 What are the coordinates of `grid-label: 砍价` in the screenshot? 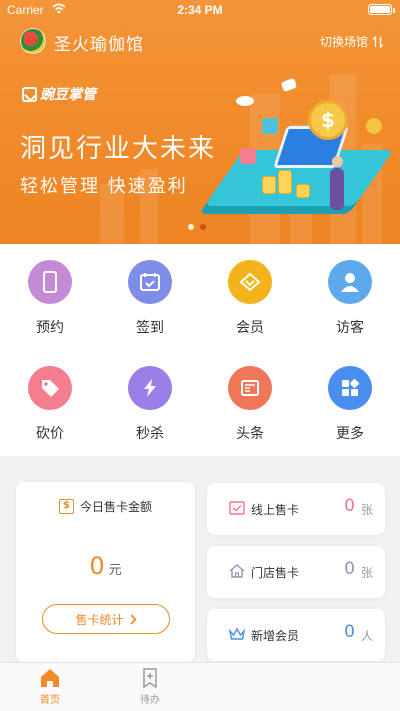 It's located at (50, 434).